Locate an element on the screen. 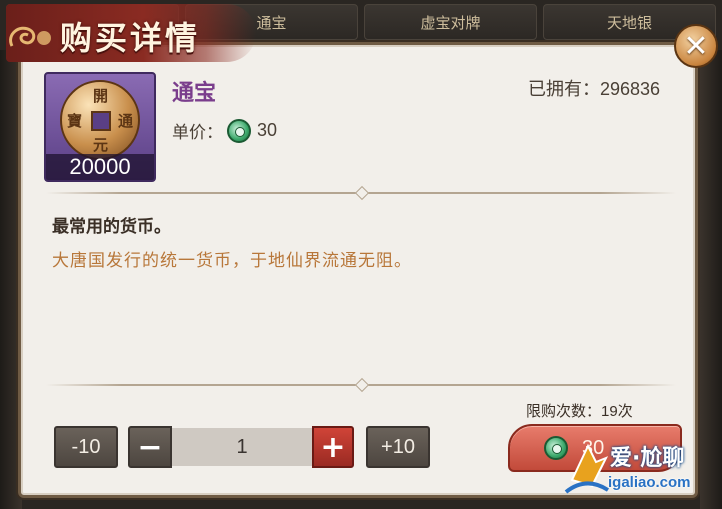  purchase-limit-value: 19次 is located at coordinates (617, 411).